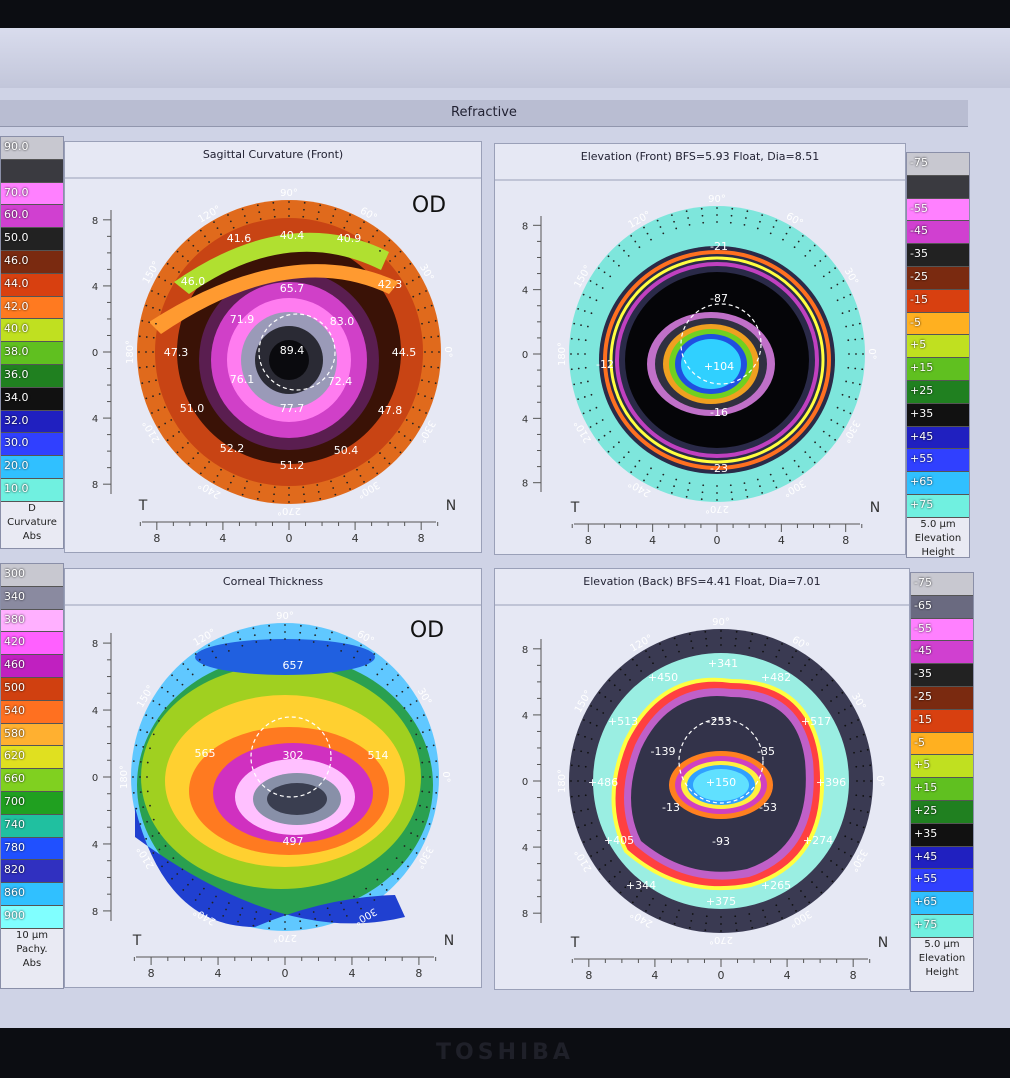  I want to click on map-value: +265, so click(776, 885).